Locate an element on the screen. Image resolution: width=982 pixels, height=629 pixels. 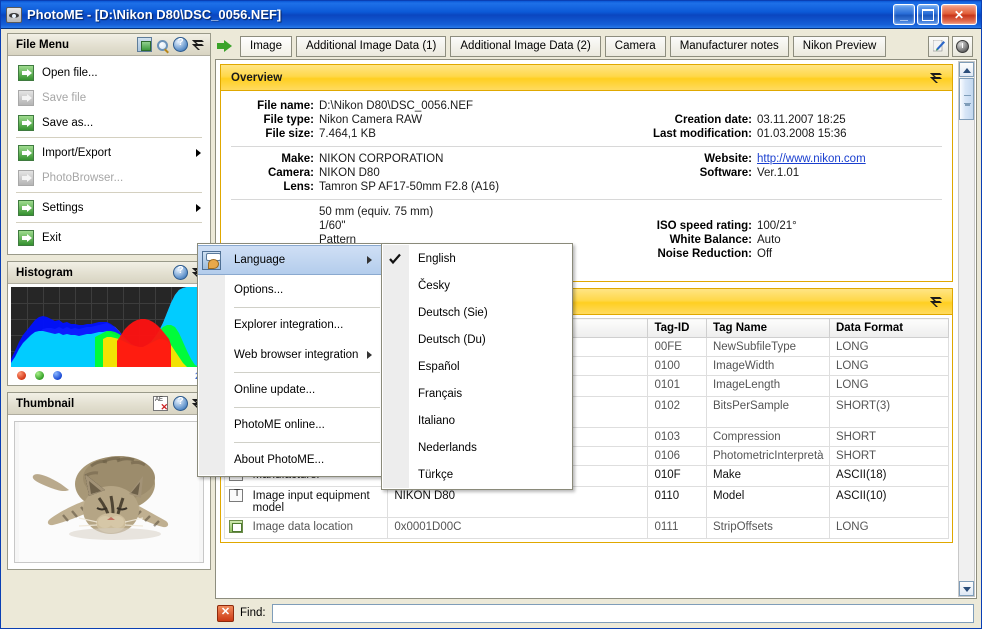
close-button: ✕ is located at coordinates (959, 14).